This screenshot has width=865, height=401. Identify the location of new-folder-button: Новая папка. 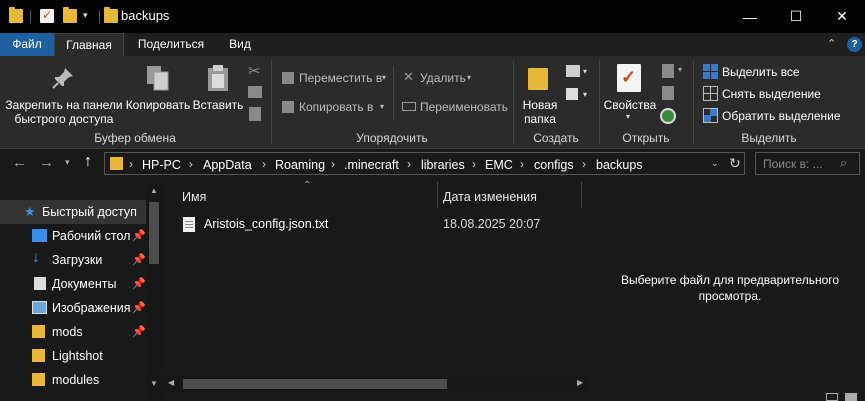
(540, 112).